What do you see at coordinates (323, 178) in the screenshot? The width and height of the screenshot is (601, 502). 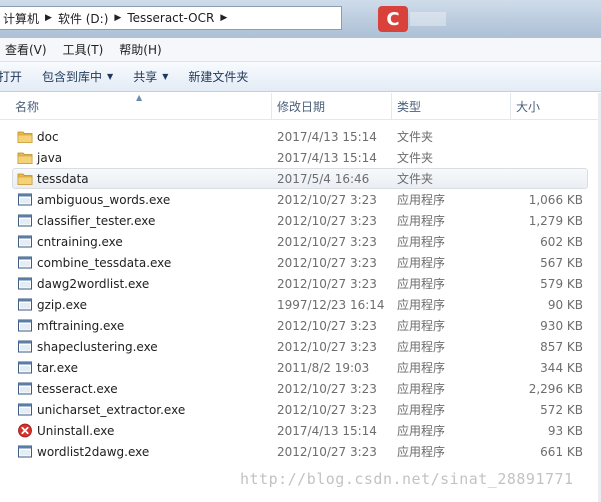 I see `file-date: 2017/5/4 16:46` at bounding box center [323, 178].